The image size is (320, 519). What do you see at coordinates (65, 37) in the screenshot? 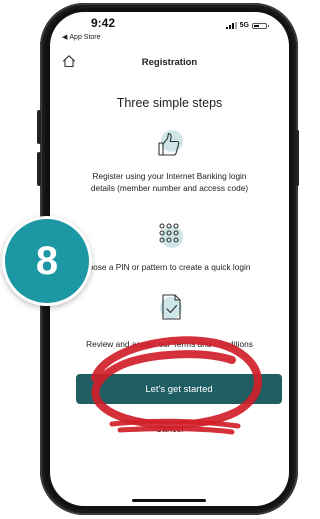
I see `back-triangle-icon: ◀` at bounding box center [65, 37].